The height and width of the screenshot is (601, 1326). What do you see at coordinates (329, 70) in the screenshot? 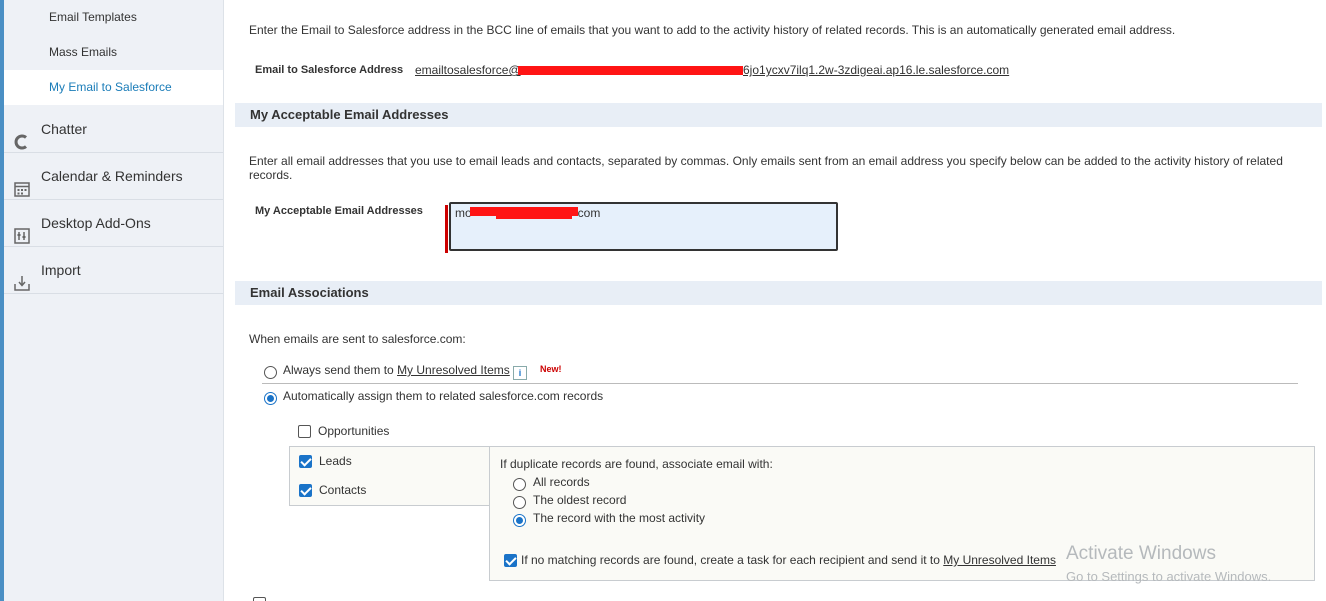
I see `email-address-label: Email to Salesforce Address` at bounding box center [329, 70].